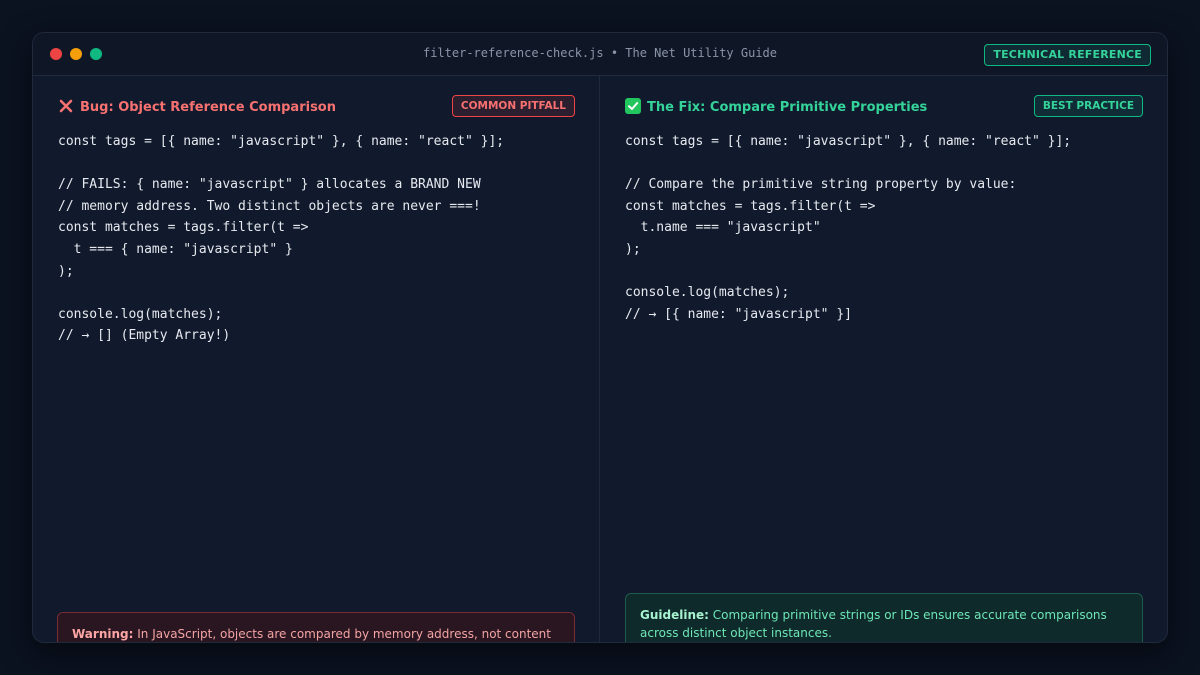  I want to click on fix-panel-title: The Fix: Compare Primitive Properties, so click(776, 106).